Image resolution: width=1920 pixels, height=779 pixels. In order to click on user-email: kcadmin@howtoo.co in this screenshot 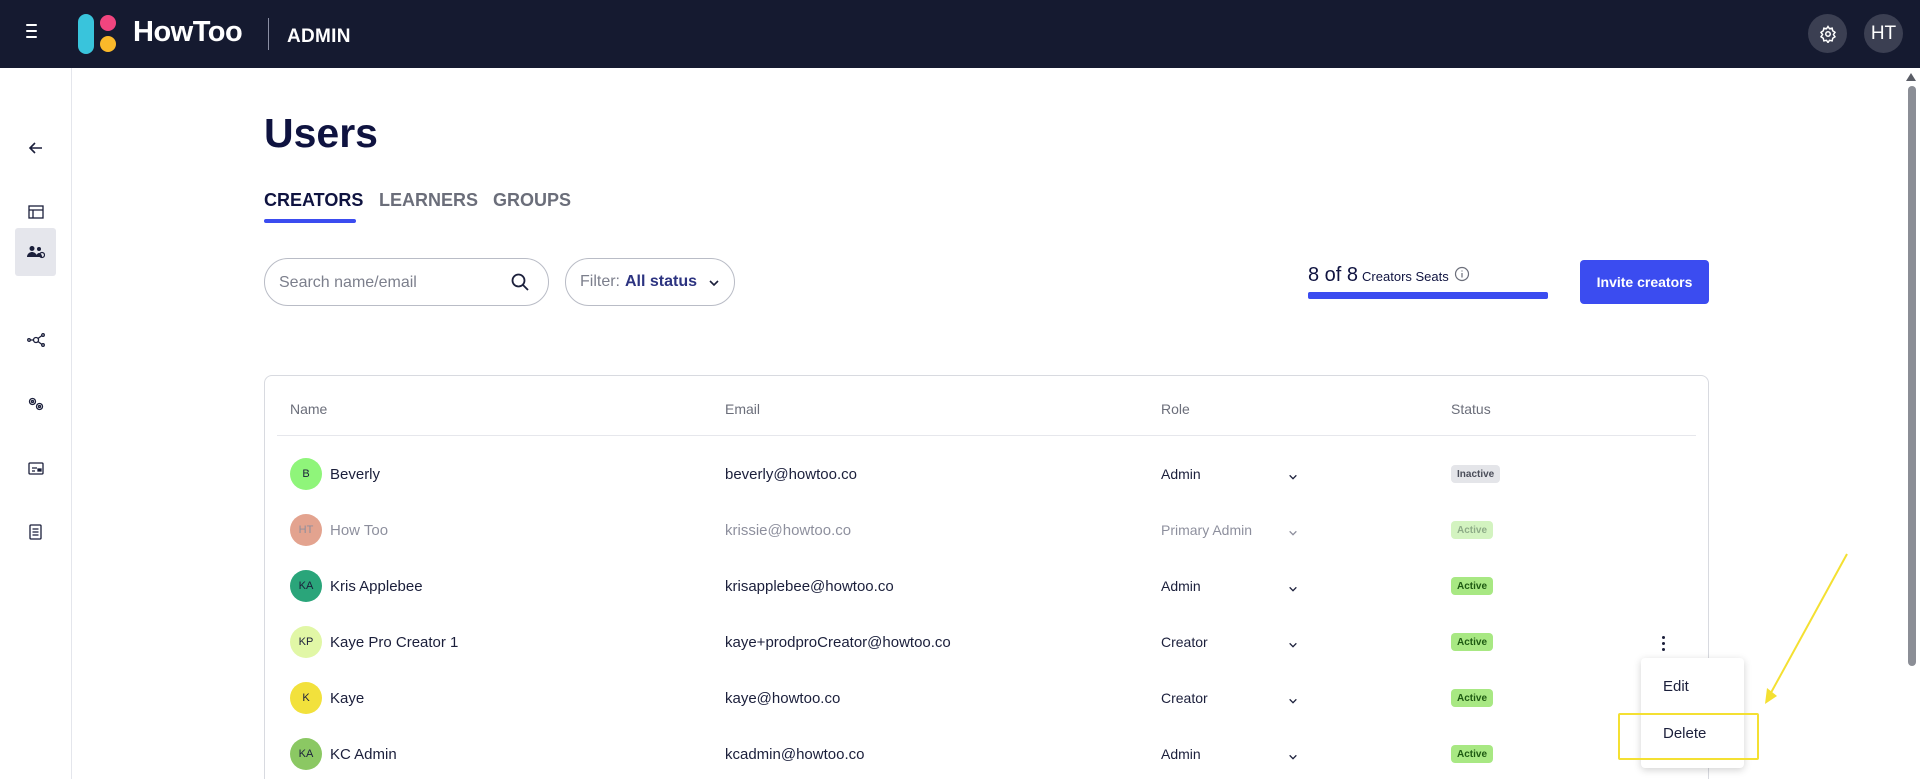, I will do `click(795, 754)`.